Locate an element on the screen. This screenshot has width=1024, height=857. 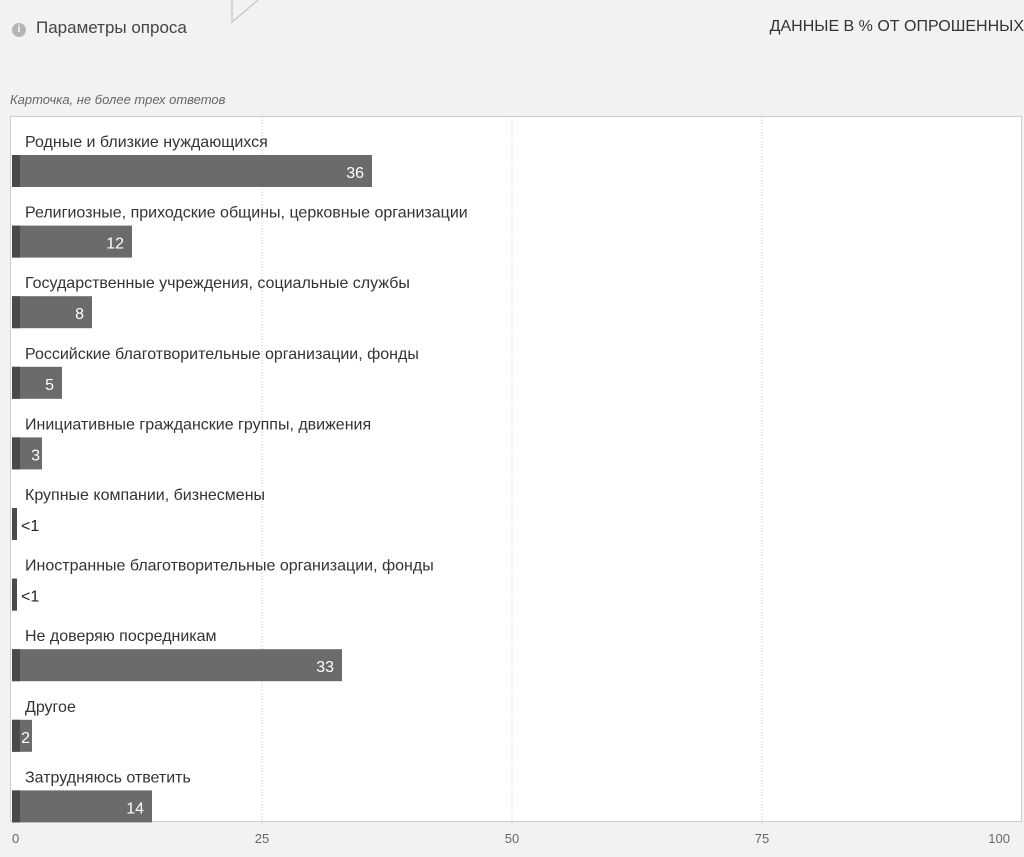
category-label: Крупные компании, бизнесмены is located at coordinates (145, 495).